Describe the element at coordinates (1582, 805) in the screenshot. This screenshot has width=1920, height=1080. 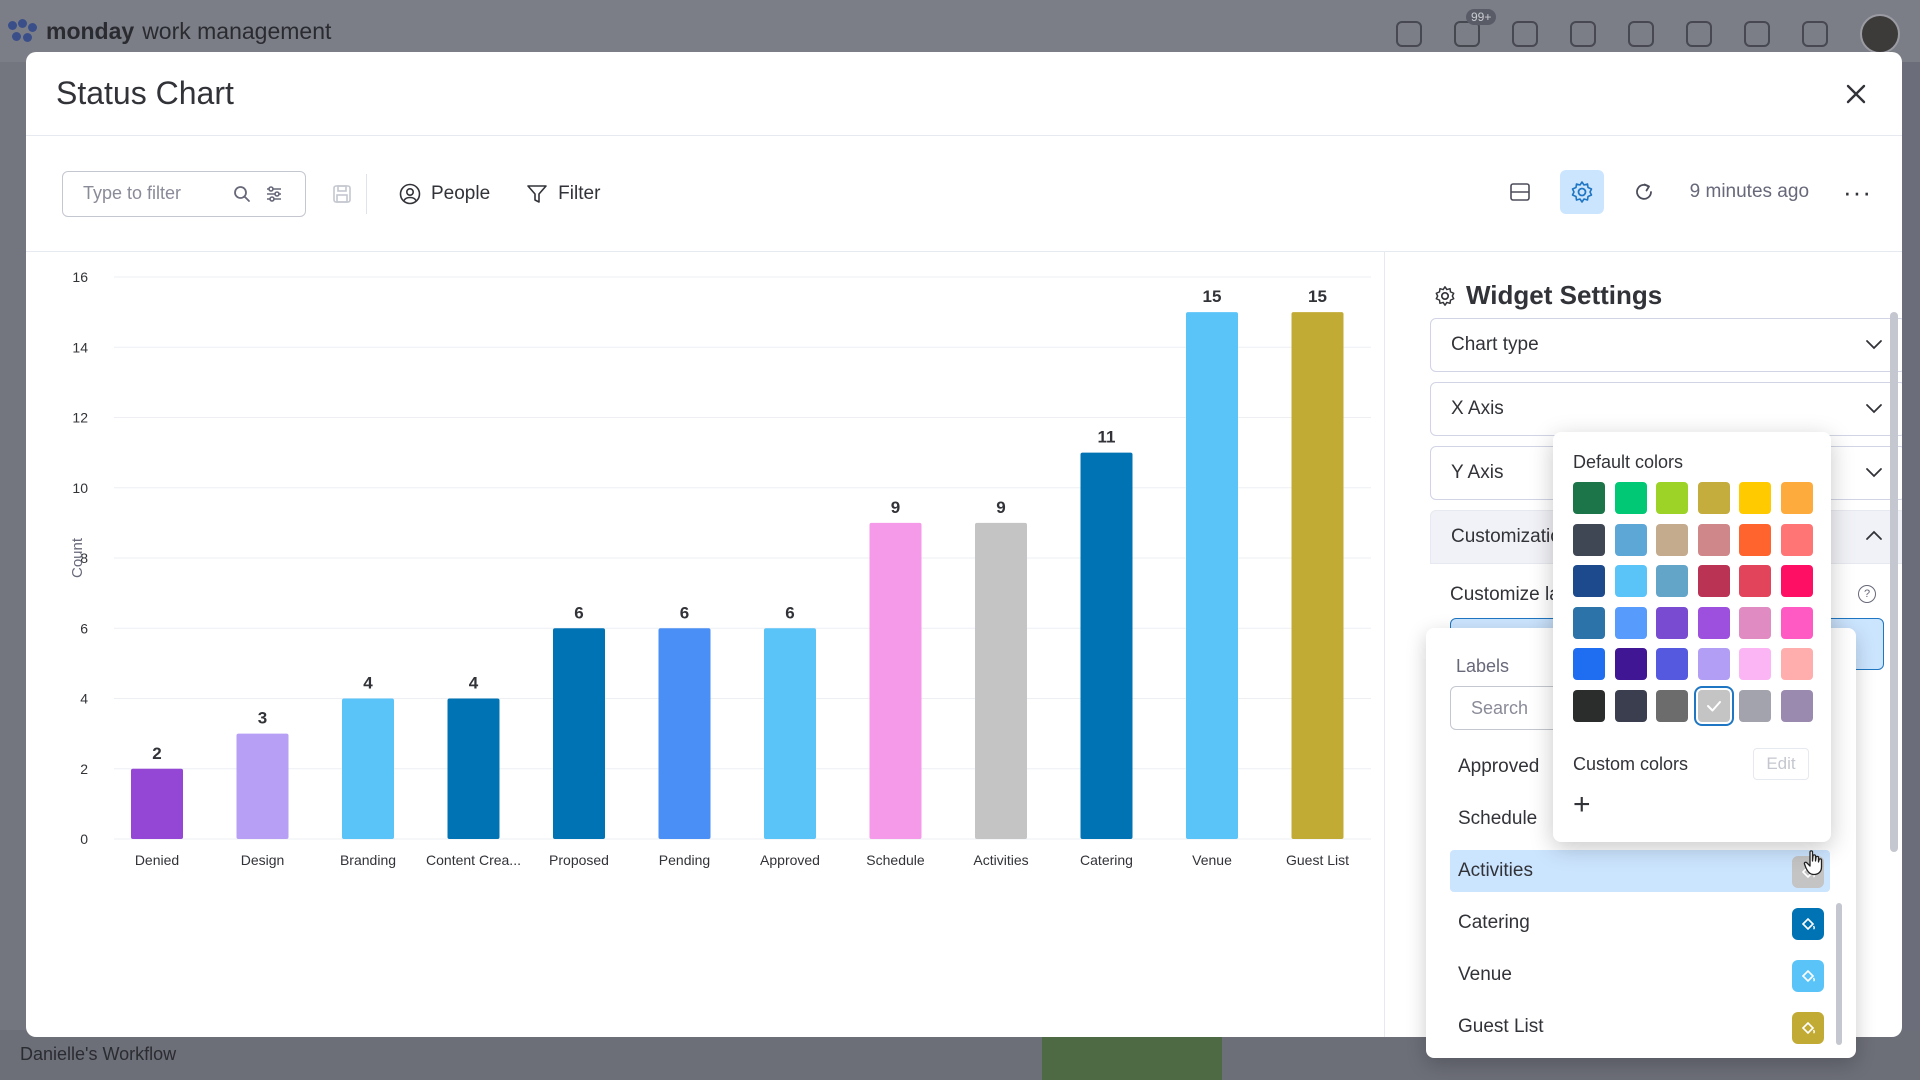
I see `add-custom-color-button: +` at that location.